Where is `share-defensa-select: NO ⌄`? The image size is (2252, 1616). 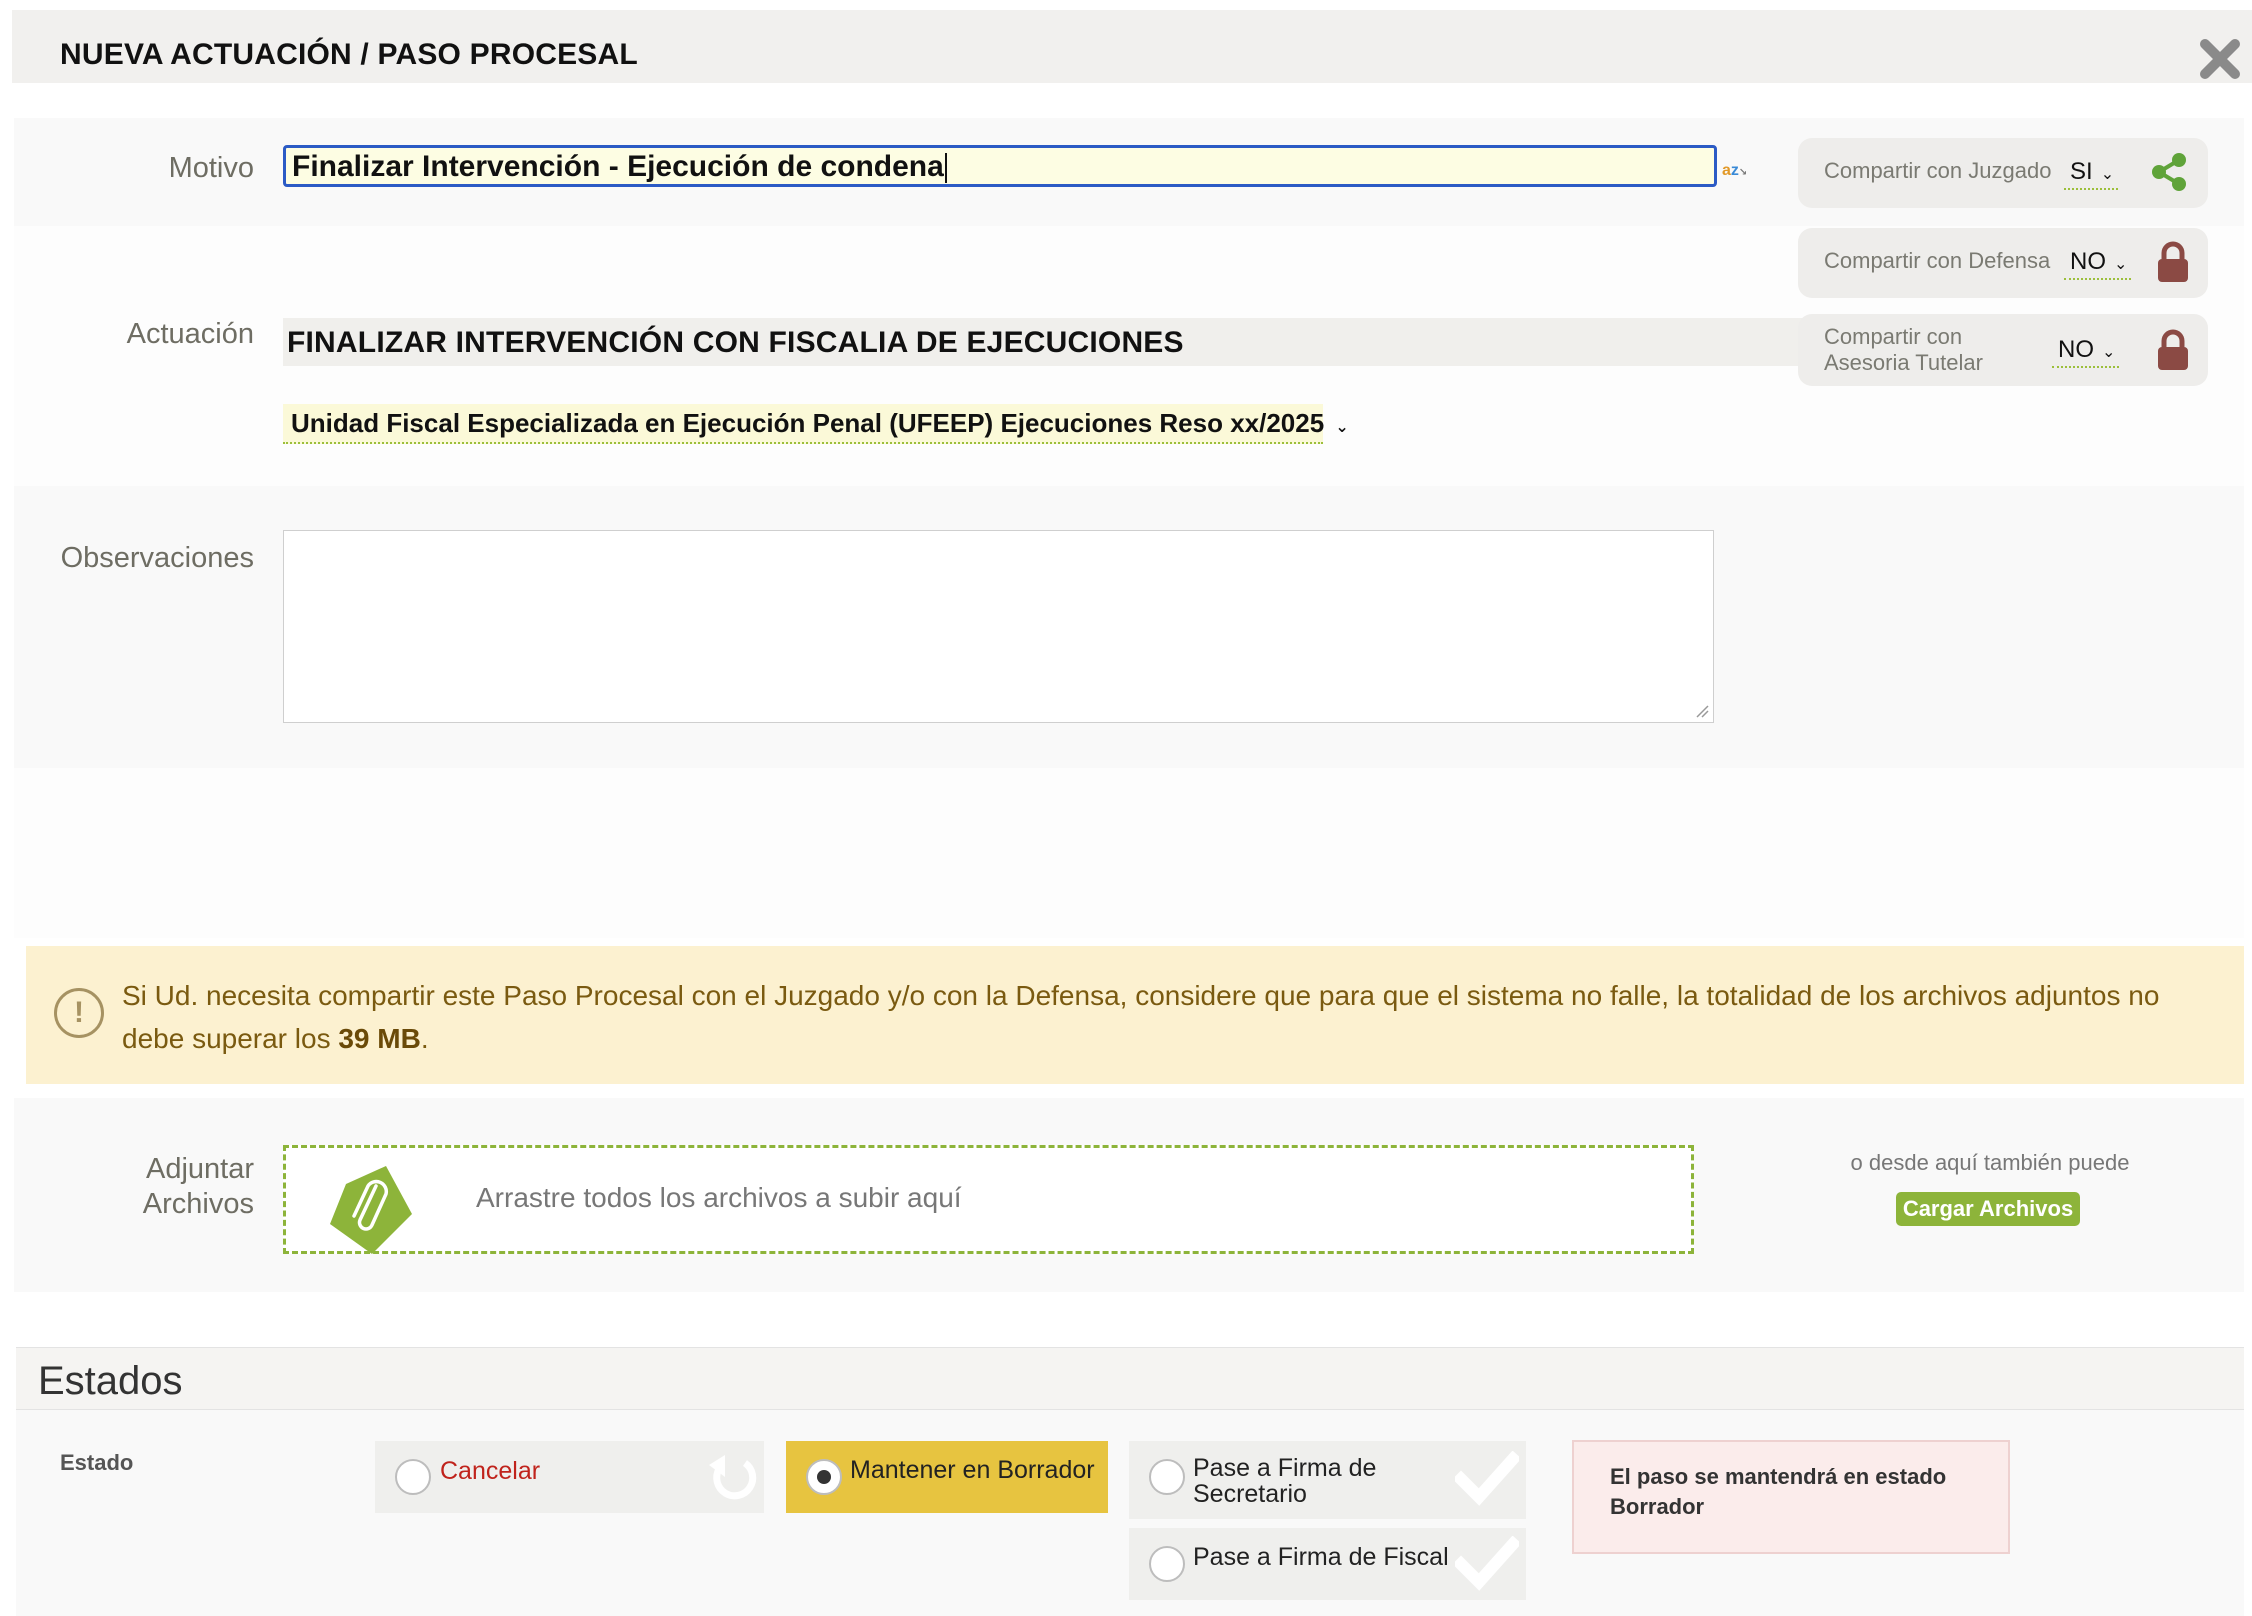
share-defensa-select: NO ⌄ is located at coordinates (2098, 264).